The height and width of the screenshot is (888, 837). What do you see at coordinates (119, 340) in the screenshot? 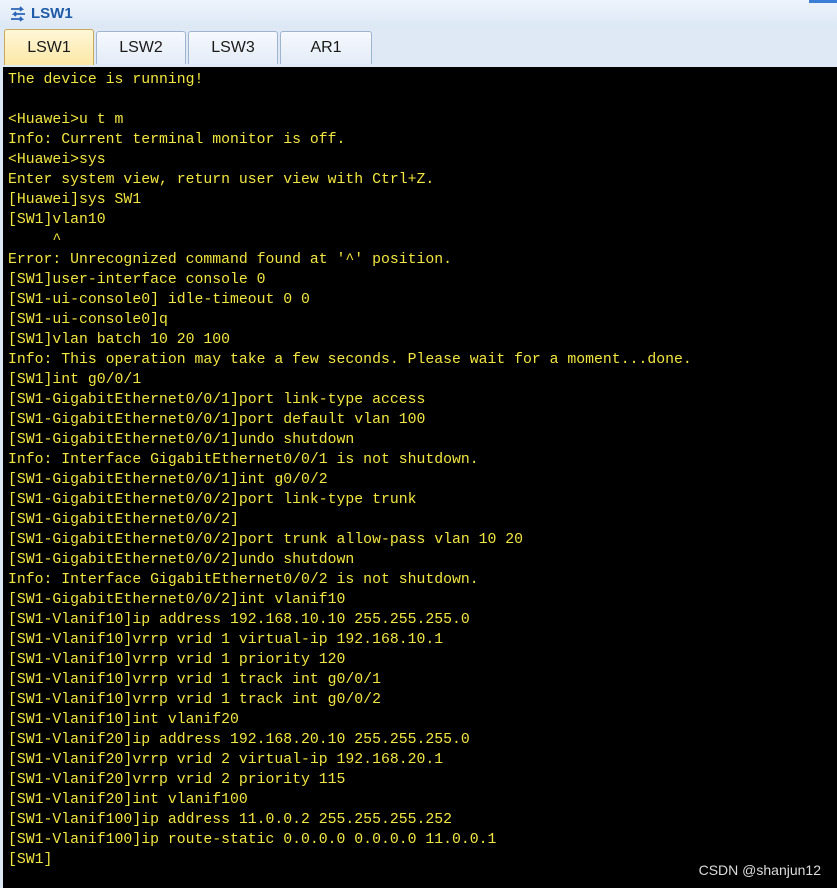
I see `terminal-line: [SW1]vlan batch 10 20 100` at bounding box center [119, 340].